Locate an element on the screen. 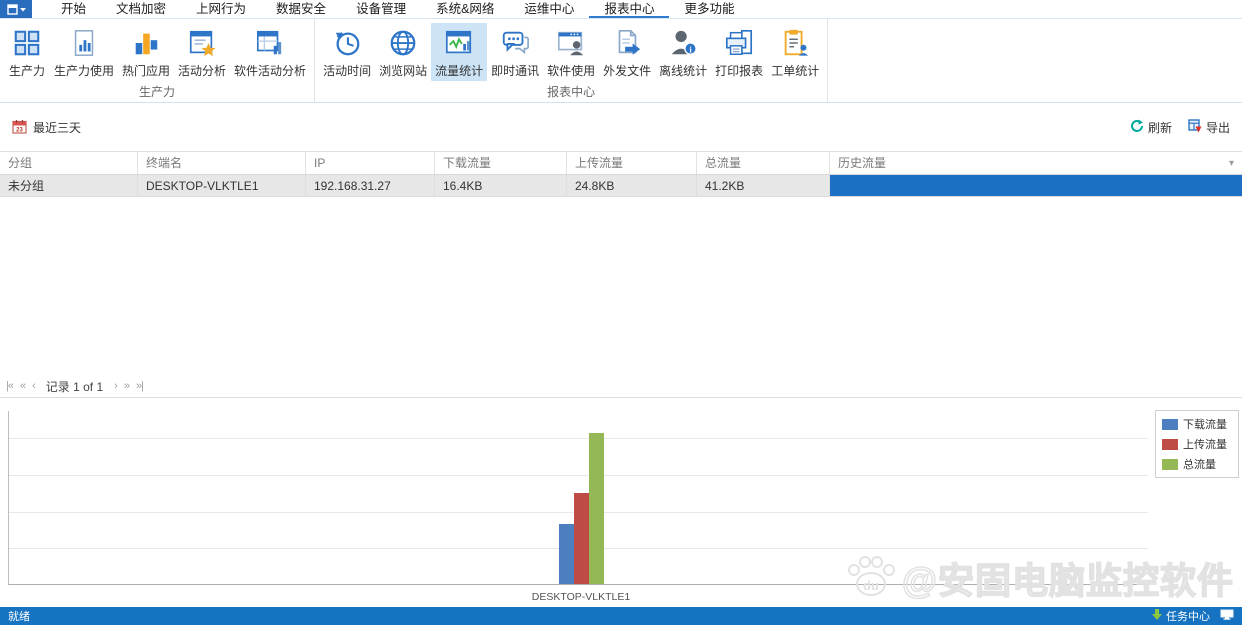  tab-more-functions: 更多功能 is located at coordinates (709, 9).